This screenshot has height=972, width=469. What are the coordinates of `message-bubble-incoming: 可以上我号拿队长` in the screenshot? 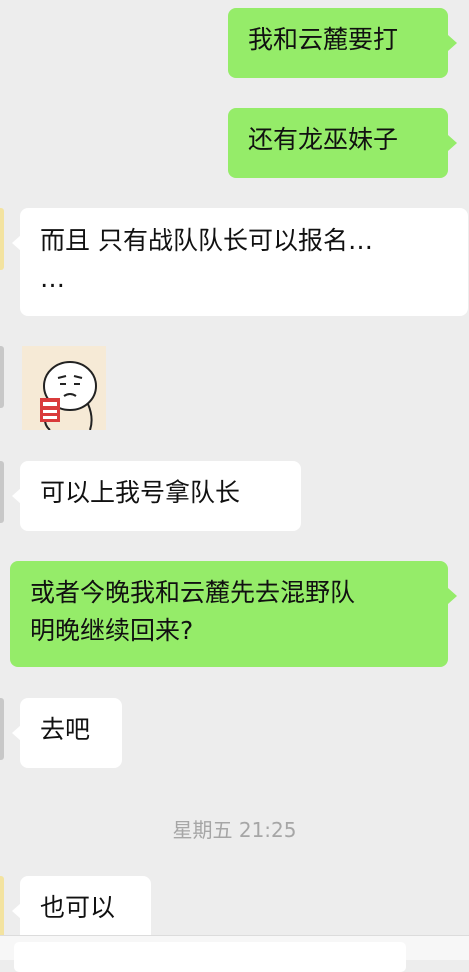 It's located at (160, 496).